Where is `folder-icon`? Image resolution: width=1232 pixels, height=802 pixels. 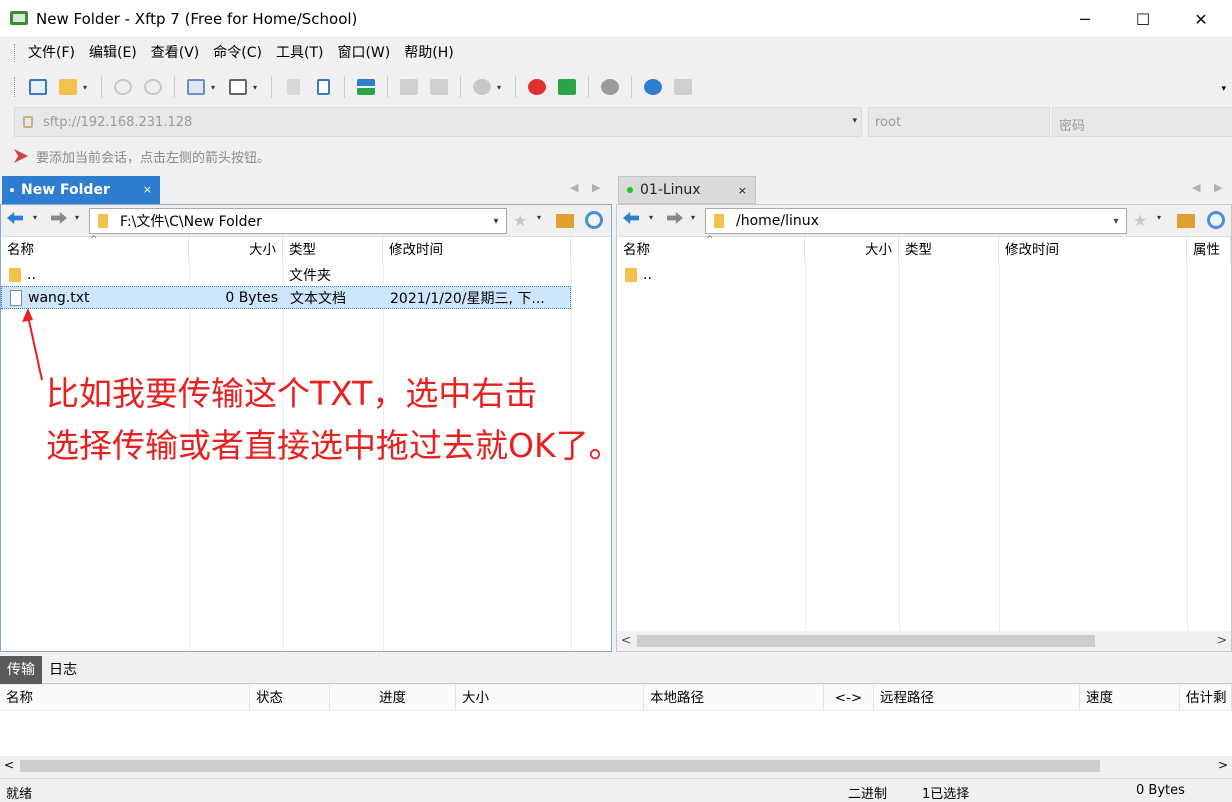
folder-icon is located at coordinates (103, 221).